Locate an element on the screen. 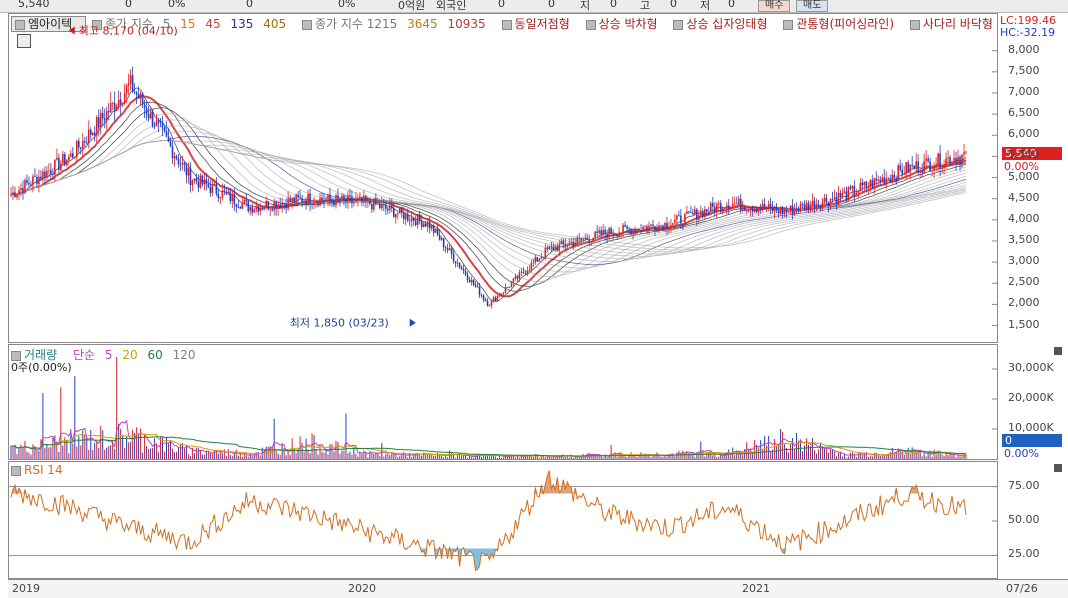  y-tick-label: 25.00 is located at coordinates (1024, 554).